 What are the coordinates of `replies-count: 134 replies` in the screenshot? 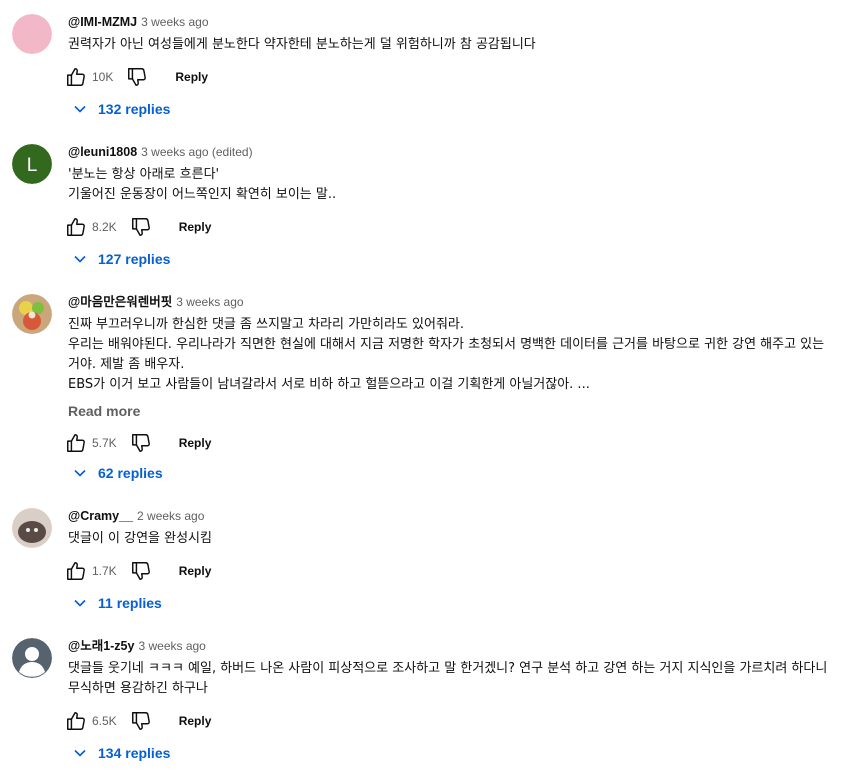 It's located at (134, 753).